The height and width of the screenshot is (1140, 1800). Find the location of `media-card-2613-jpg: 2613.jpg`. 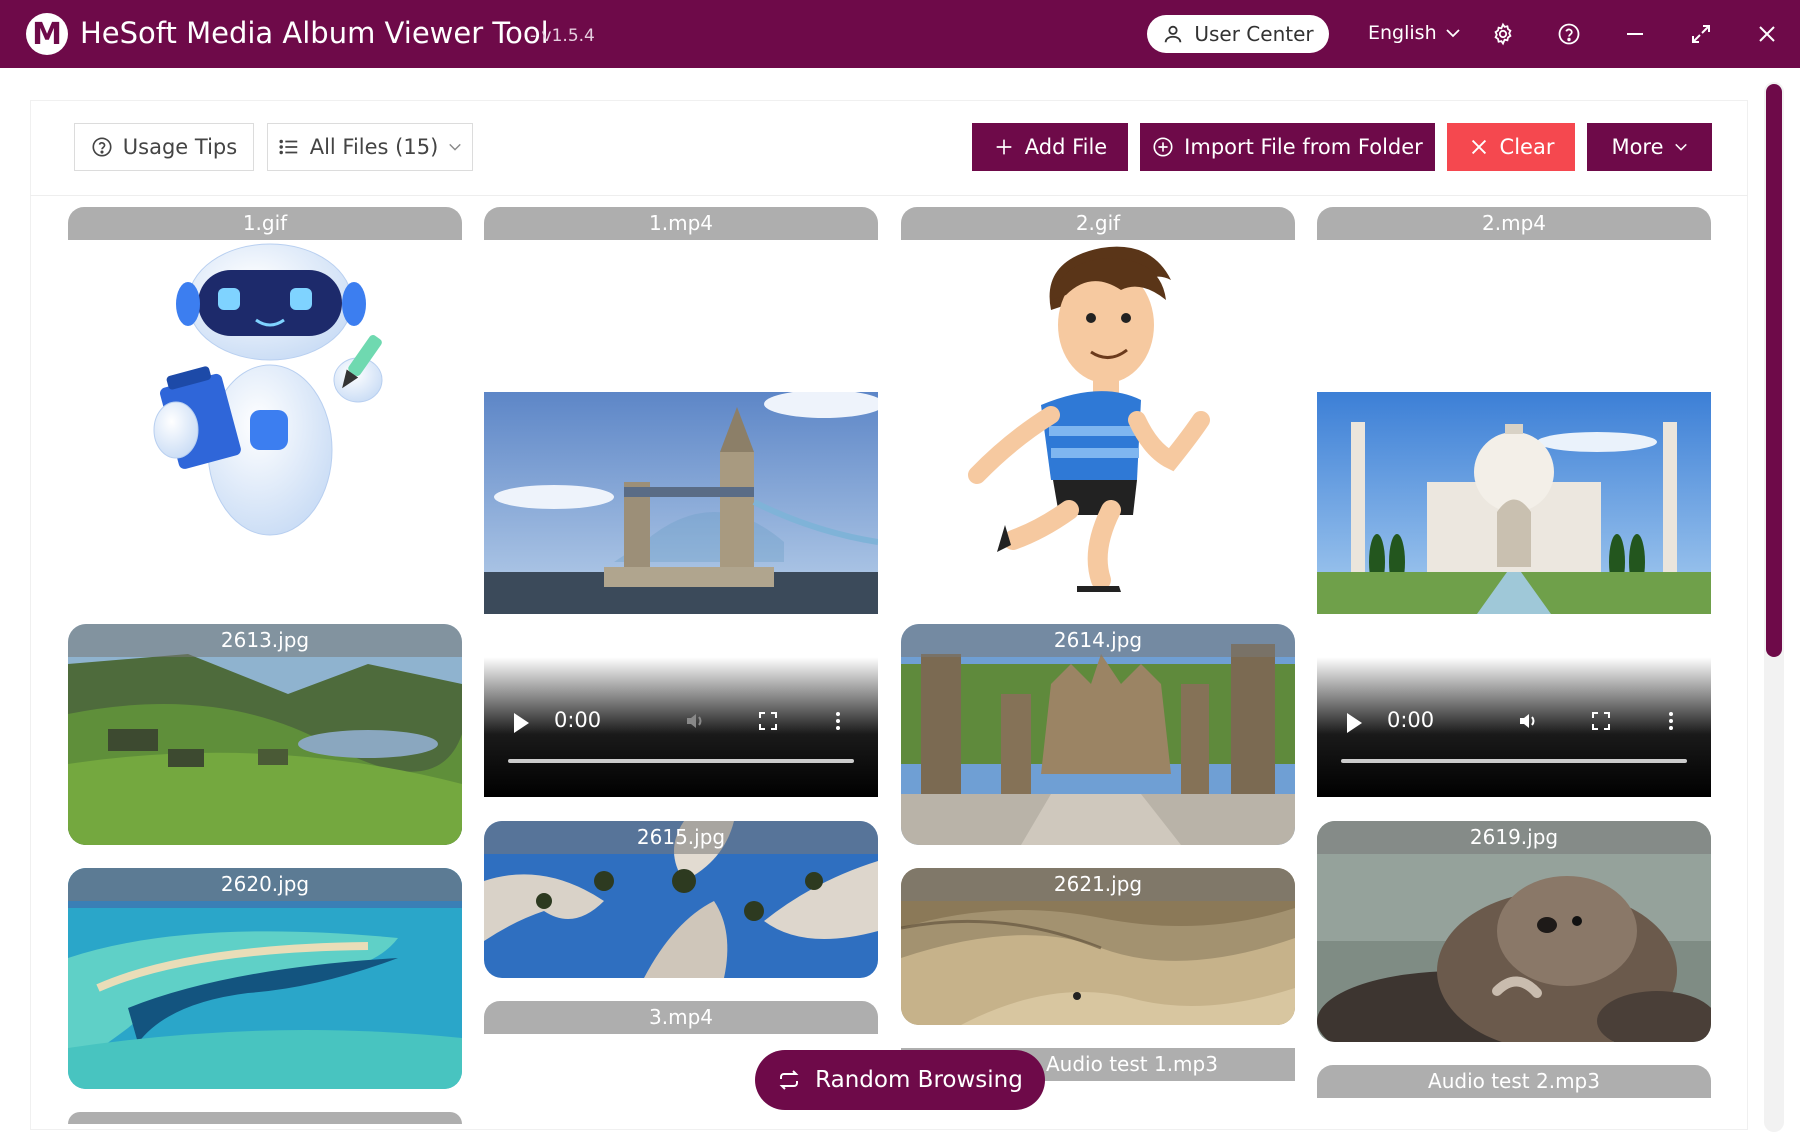

media-card-2613-jpg: 2613.jpg is located at coordinates (265, 734).